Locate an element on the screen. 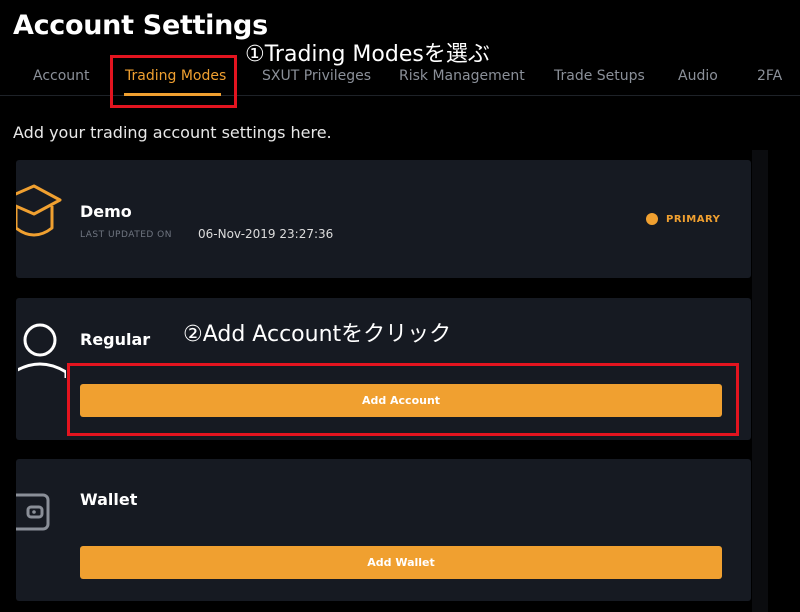  last-updated-value: 06-Nov-2019 23:27:36 is located at coordinates (266, 234).